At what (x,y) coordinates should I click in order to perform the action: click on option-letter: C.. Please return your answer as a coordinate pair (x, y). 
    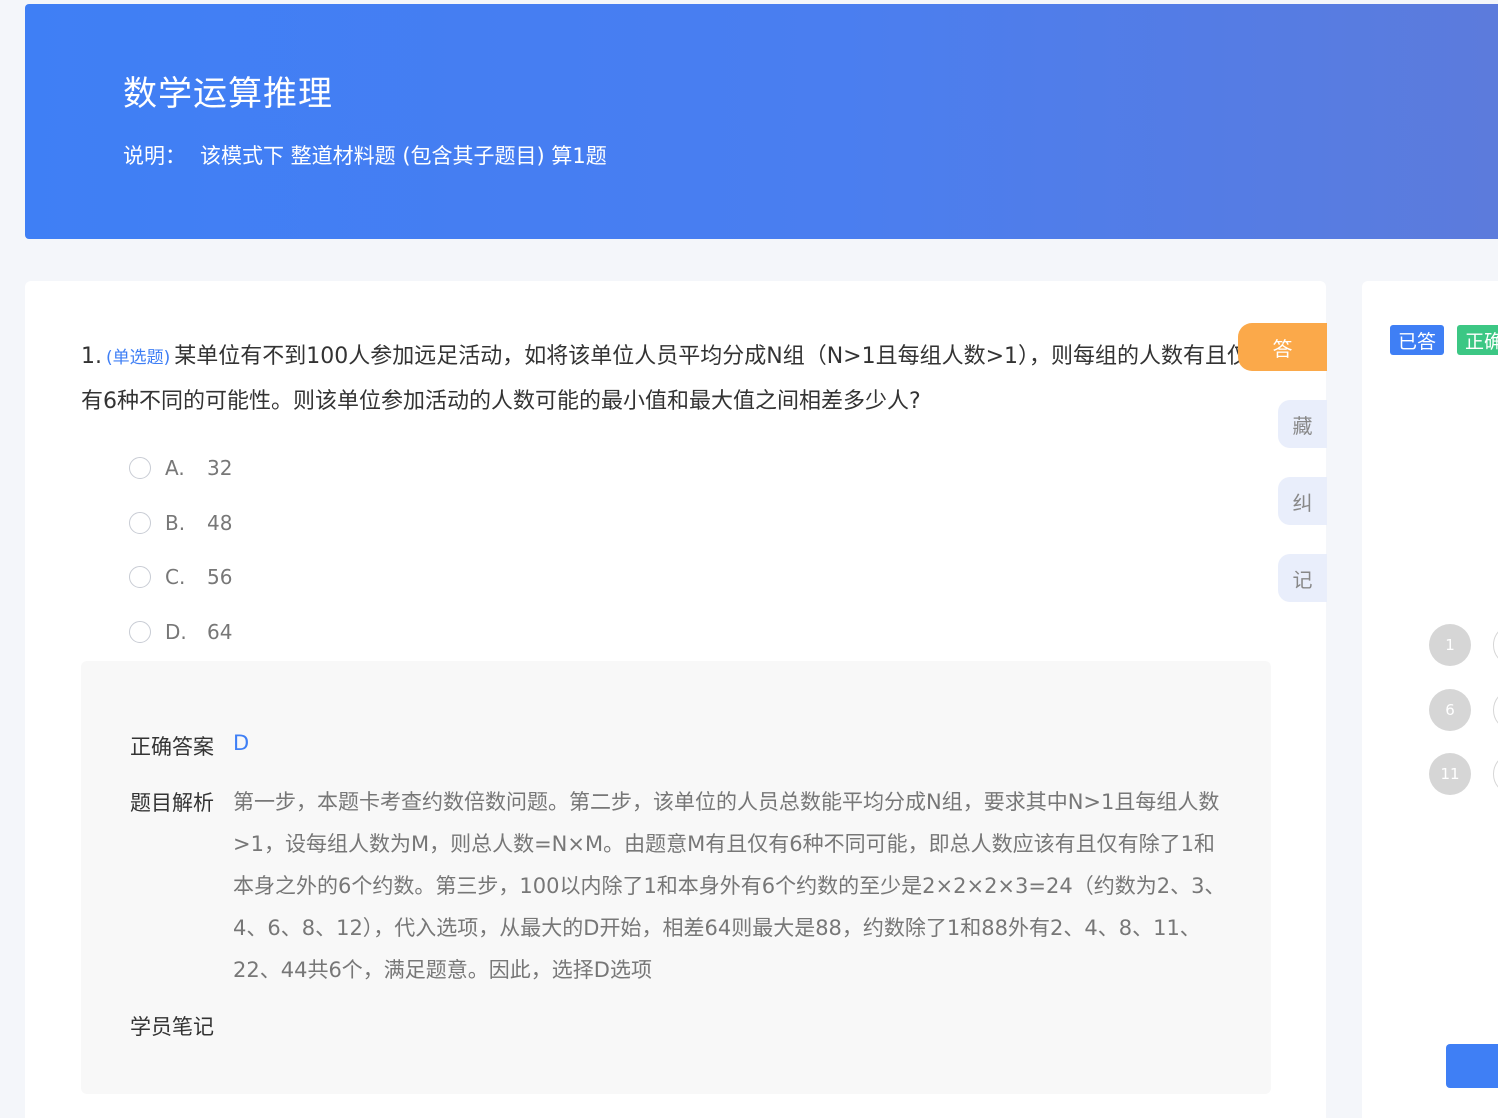
    Looking at the image, I should click on (175, 577).